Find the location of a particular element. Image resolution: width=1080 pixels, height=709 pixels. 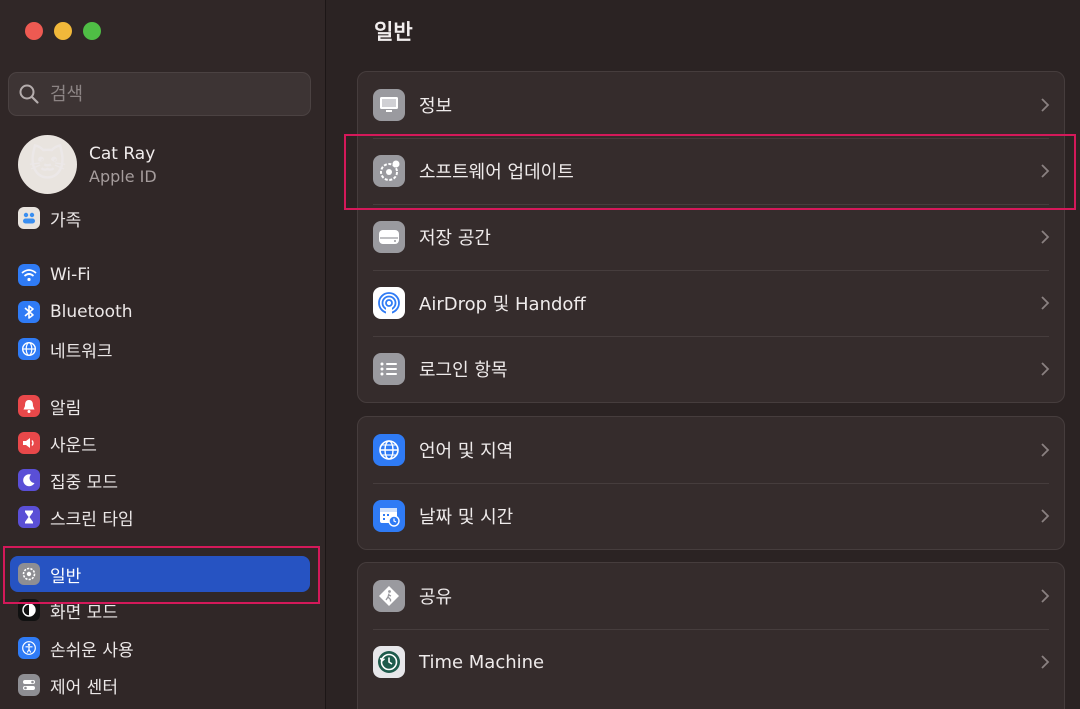

row-language-region: 언어 및 지역 is located at coordinates (711, 450).